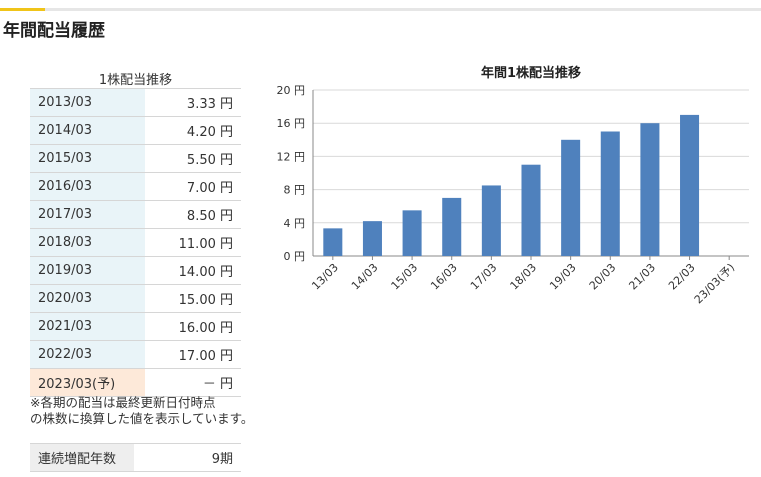 The height and width of the screenshot is (477, 761). I want to click on dividend-table-row: 2016/03 7.00 円, so click(135, 186).